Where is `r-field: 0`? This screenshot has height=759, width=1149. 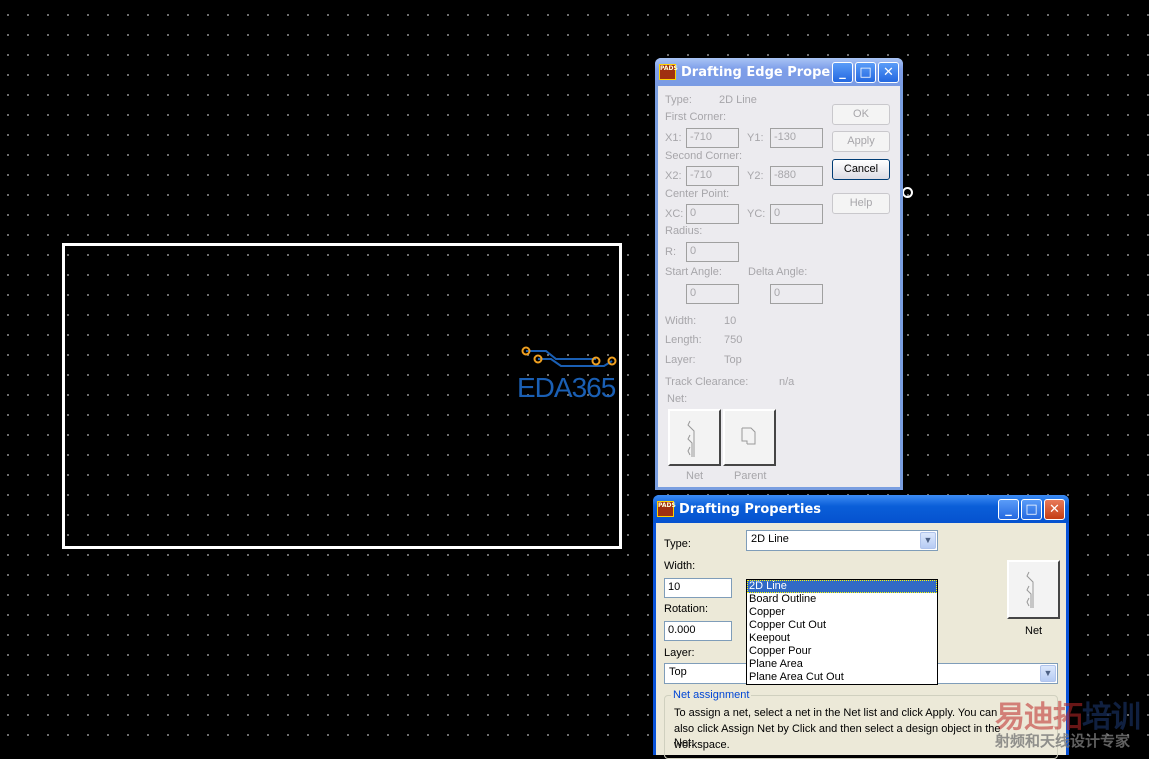 r-field: 0 is located at coordinates (712, 252).